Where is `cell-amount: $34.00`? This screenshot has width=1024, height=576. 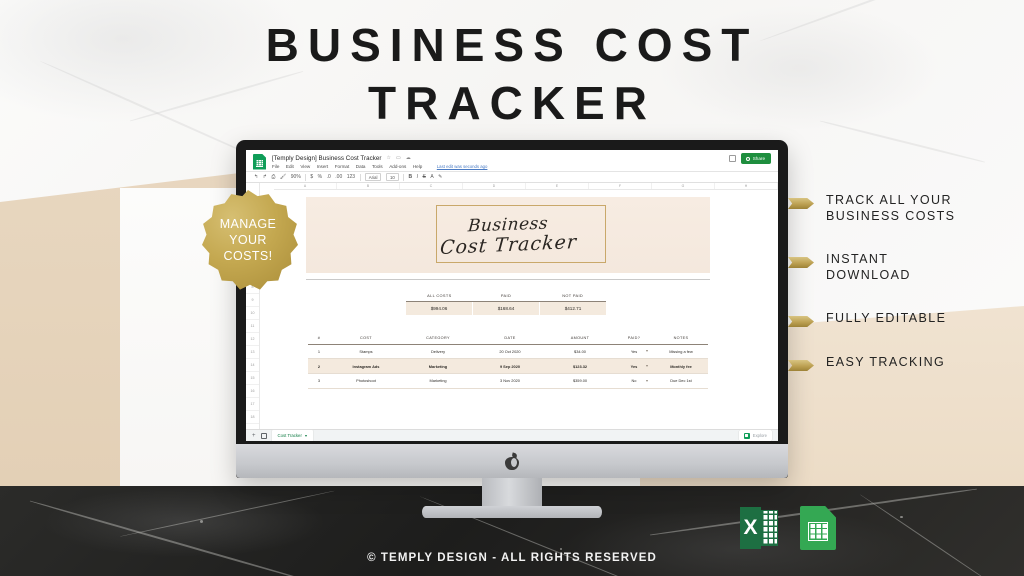
cell-amount: $34.00 is located at coordinates (580, 352).